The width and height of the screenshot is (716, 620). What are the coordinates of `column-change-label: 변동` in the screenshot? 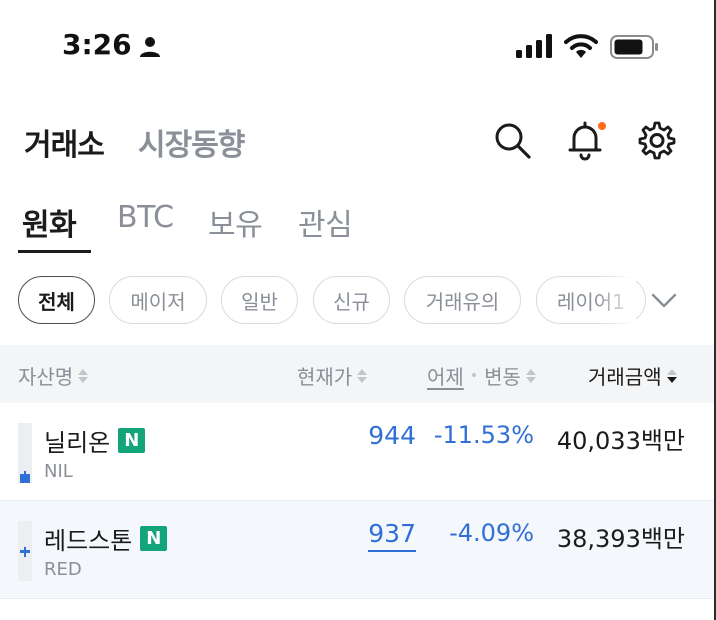 It's located at (502, 377).